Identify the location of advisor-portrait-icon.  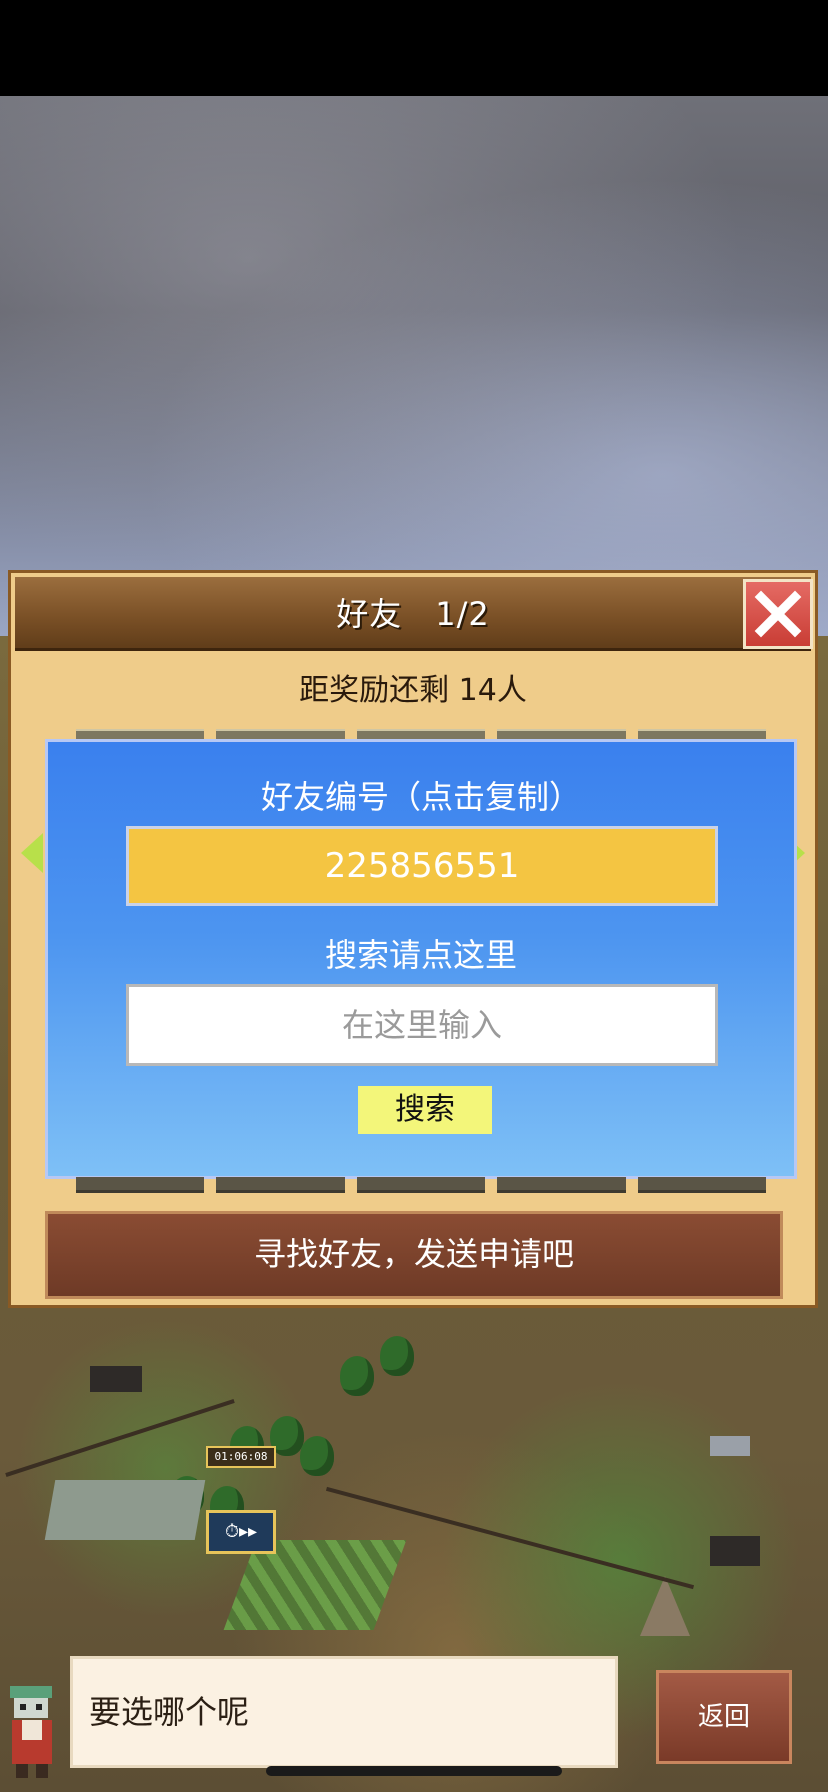
(31, 1732).